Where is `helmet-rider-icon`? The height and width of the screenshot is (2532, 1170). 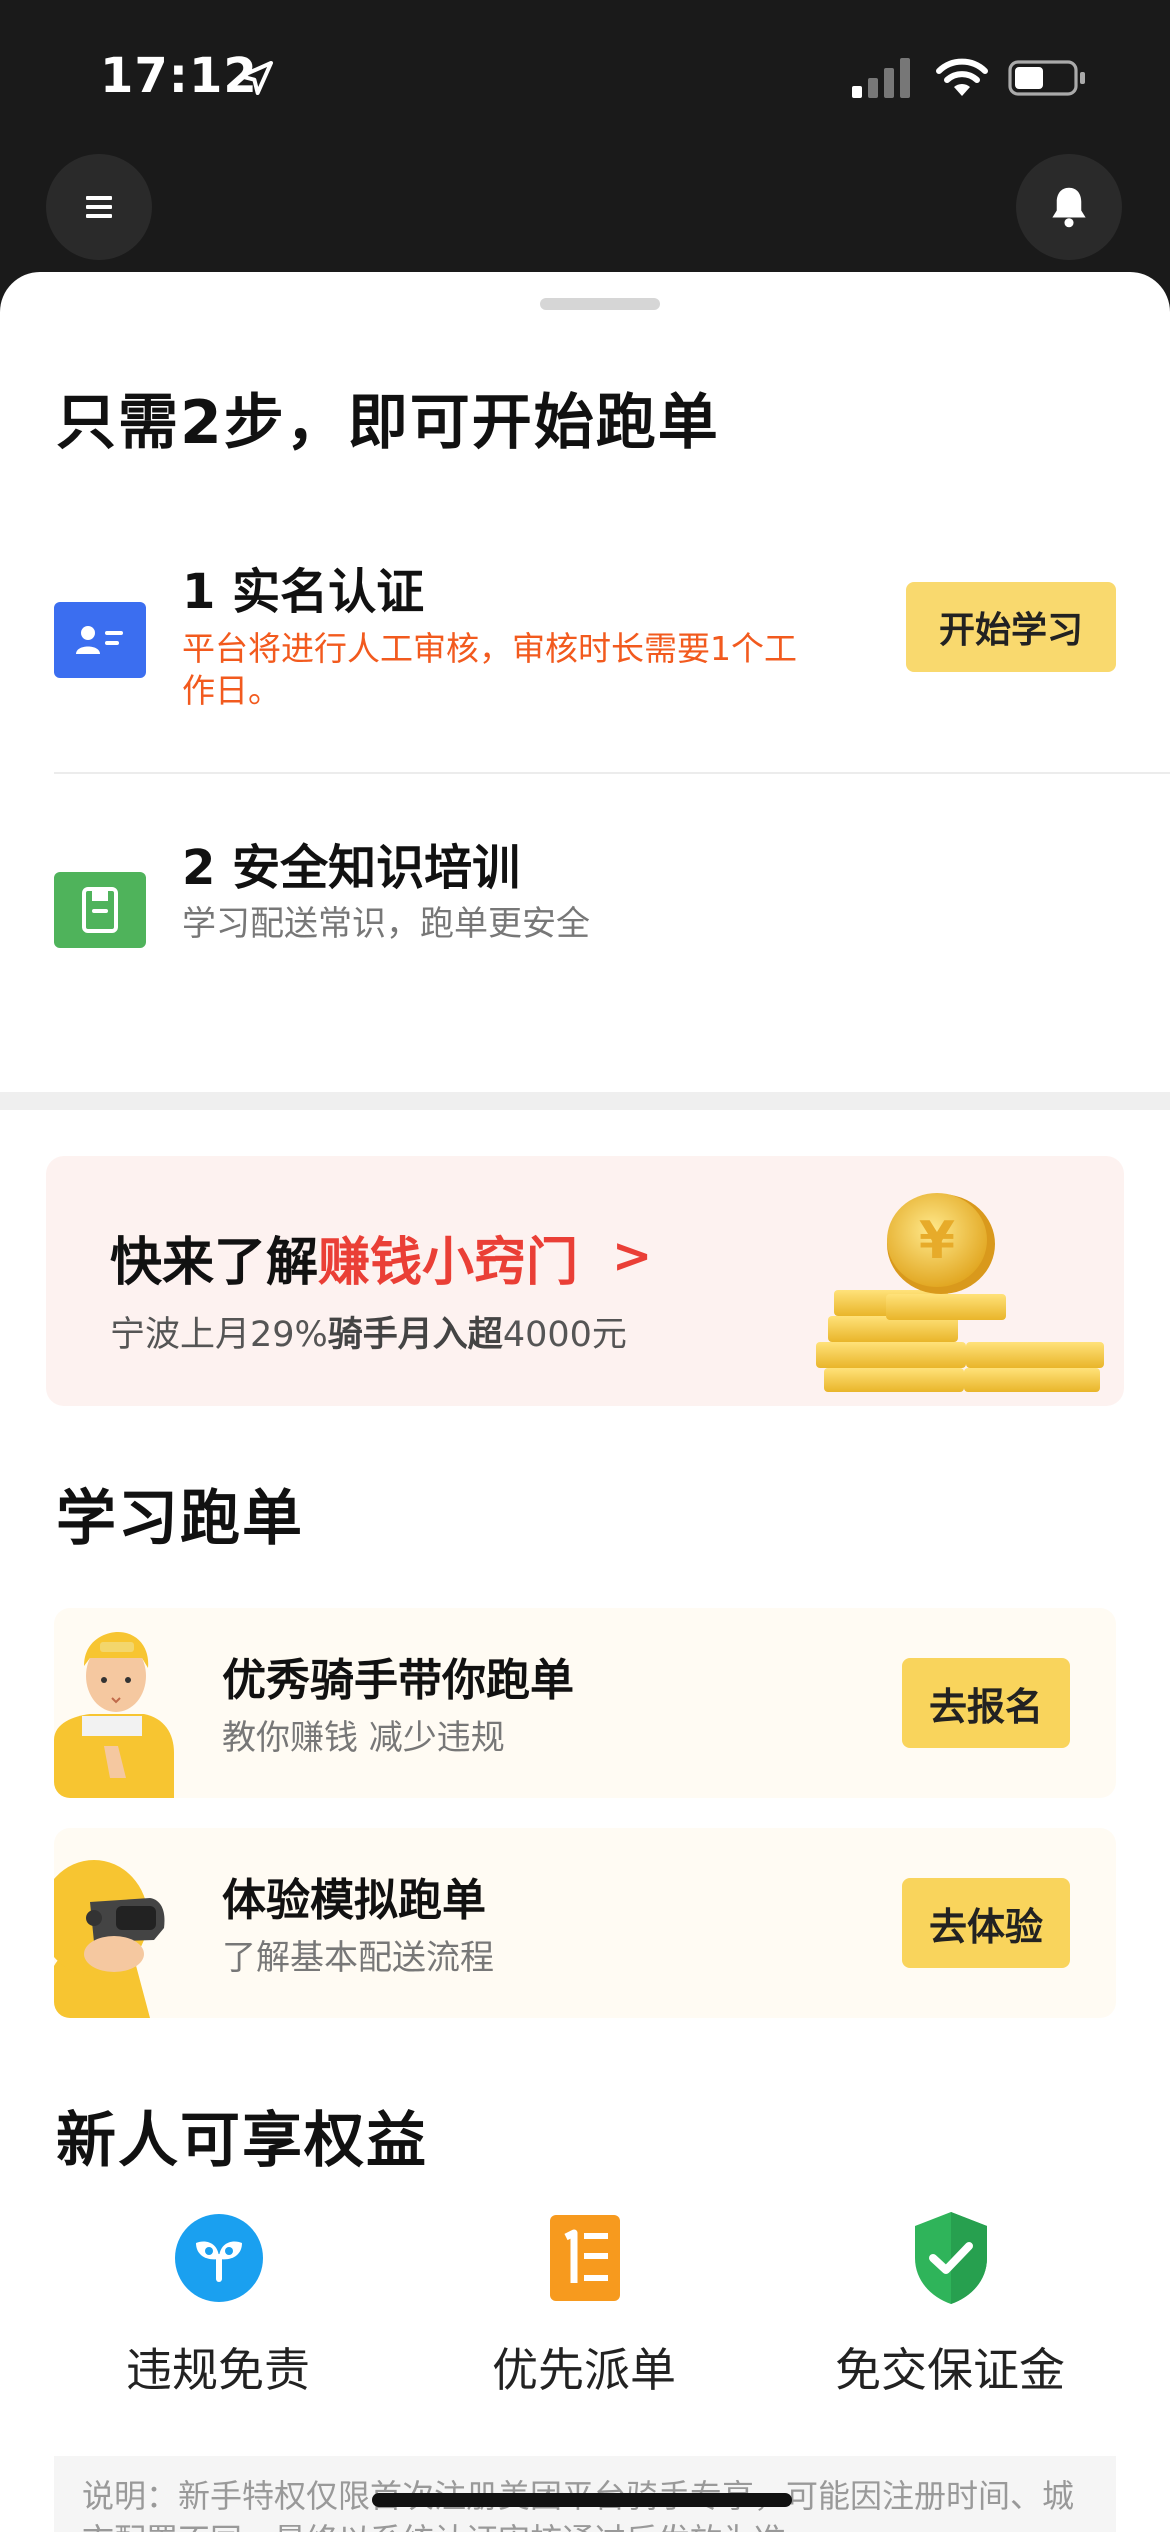
helmet-rider-icon is located at coordinates (109, 1939).